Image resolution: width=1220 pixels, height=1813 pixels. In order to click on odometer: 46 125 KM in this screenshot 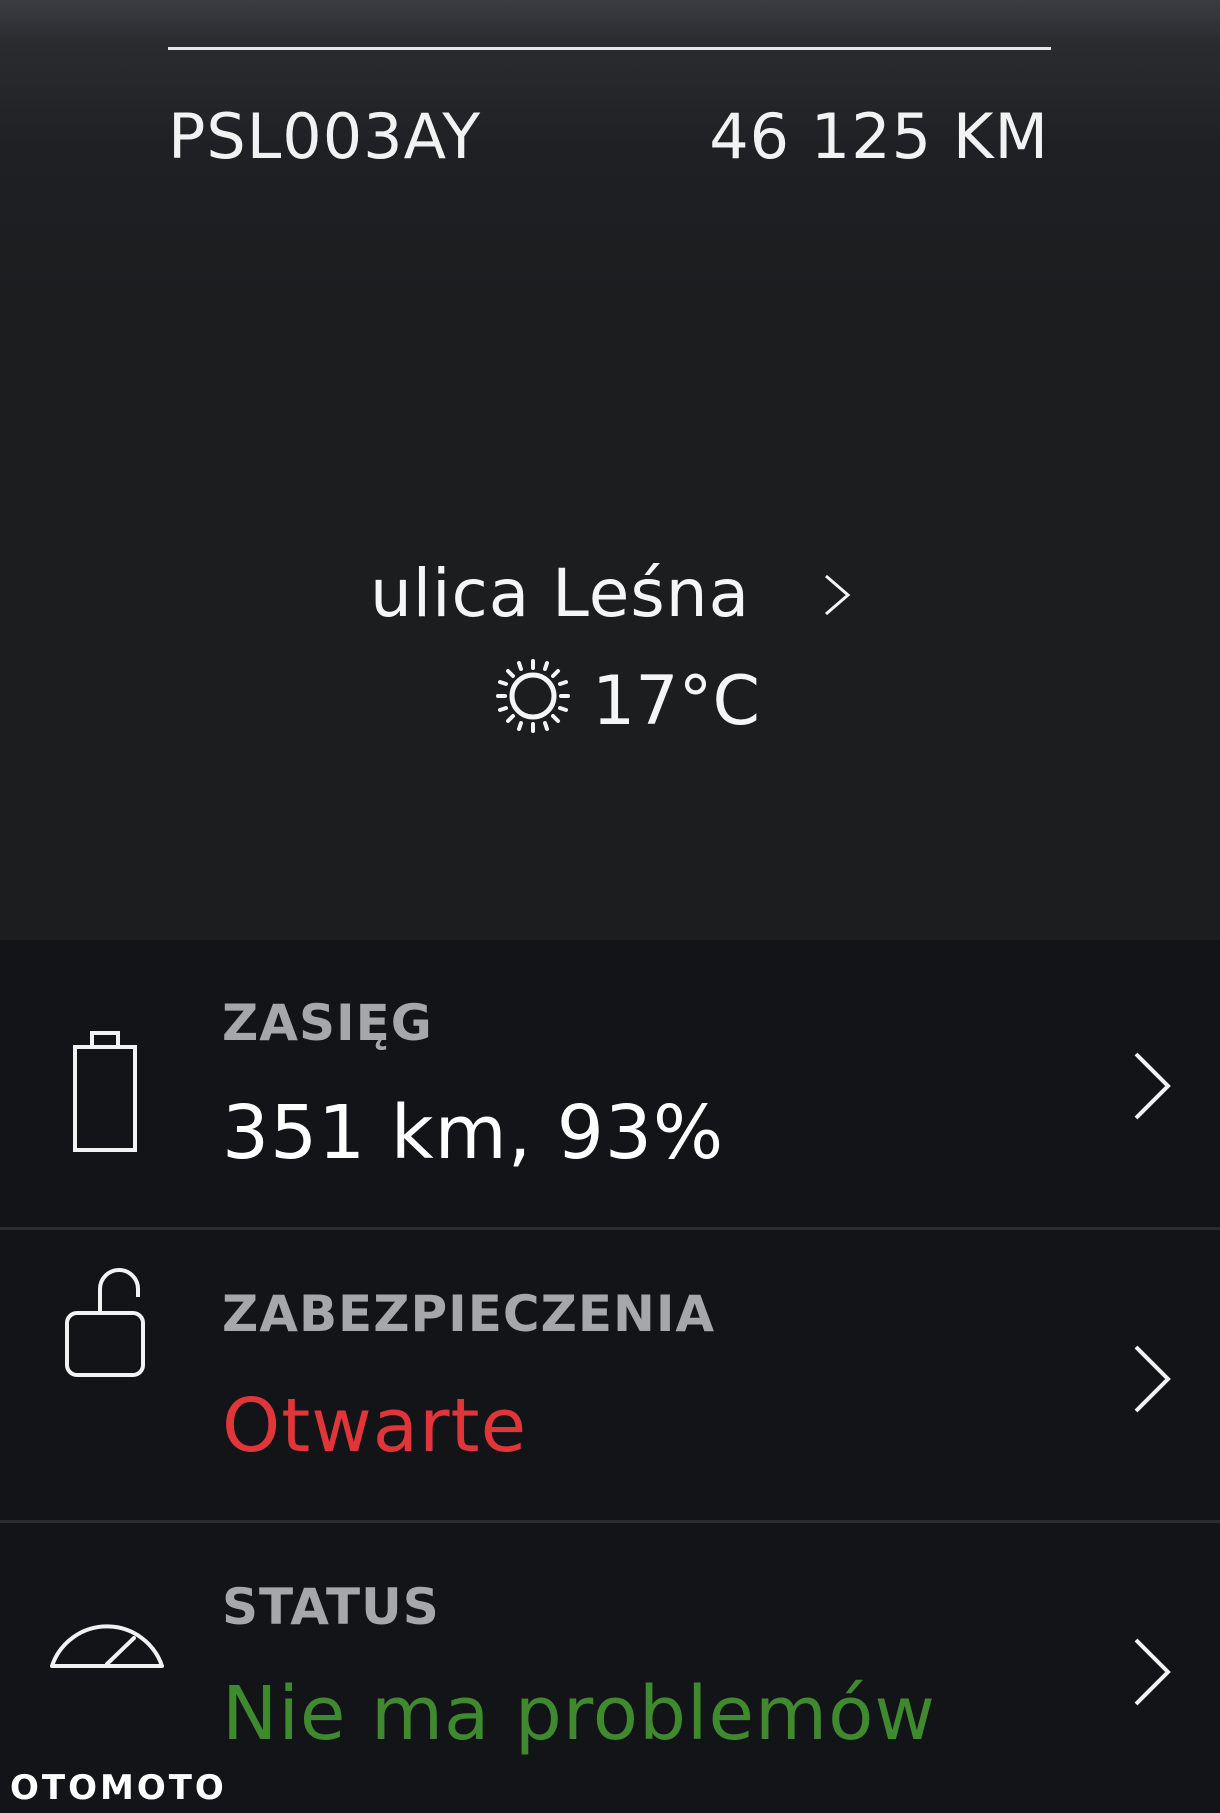, I will do `click(879, 136)`.